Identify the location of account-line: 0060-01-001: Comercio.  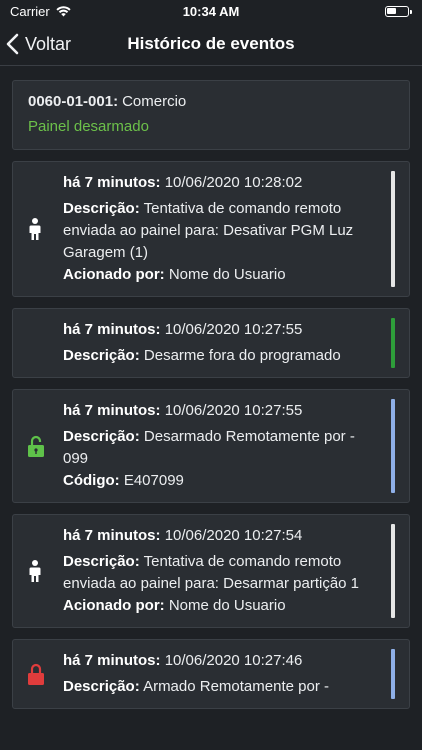
(211, 101).